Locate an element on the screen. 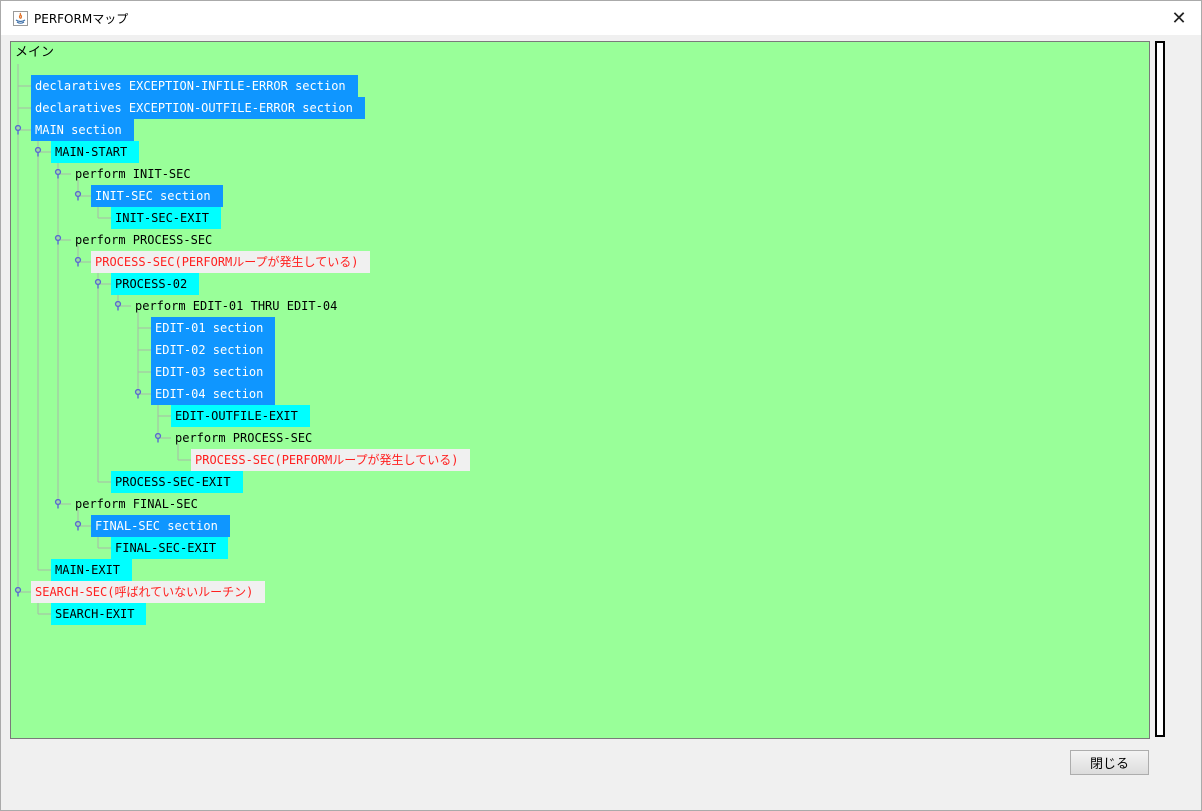 Image resolution: width=1202 pixels, height=811 pixels. tree-node-para: PROCESS-SEC-EXIT is located at coordinates (177, 482).